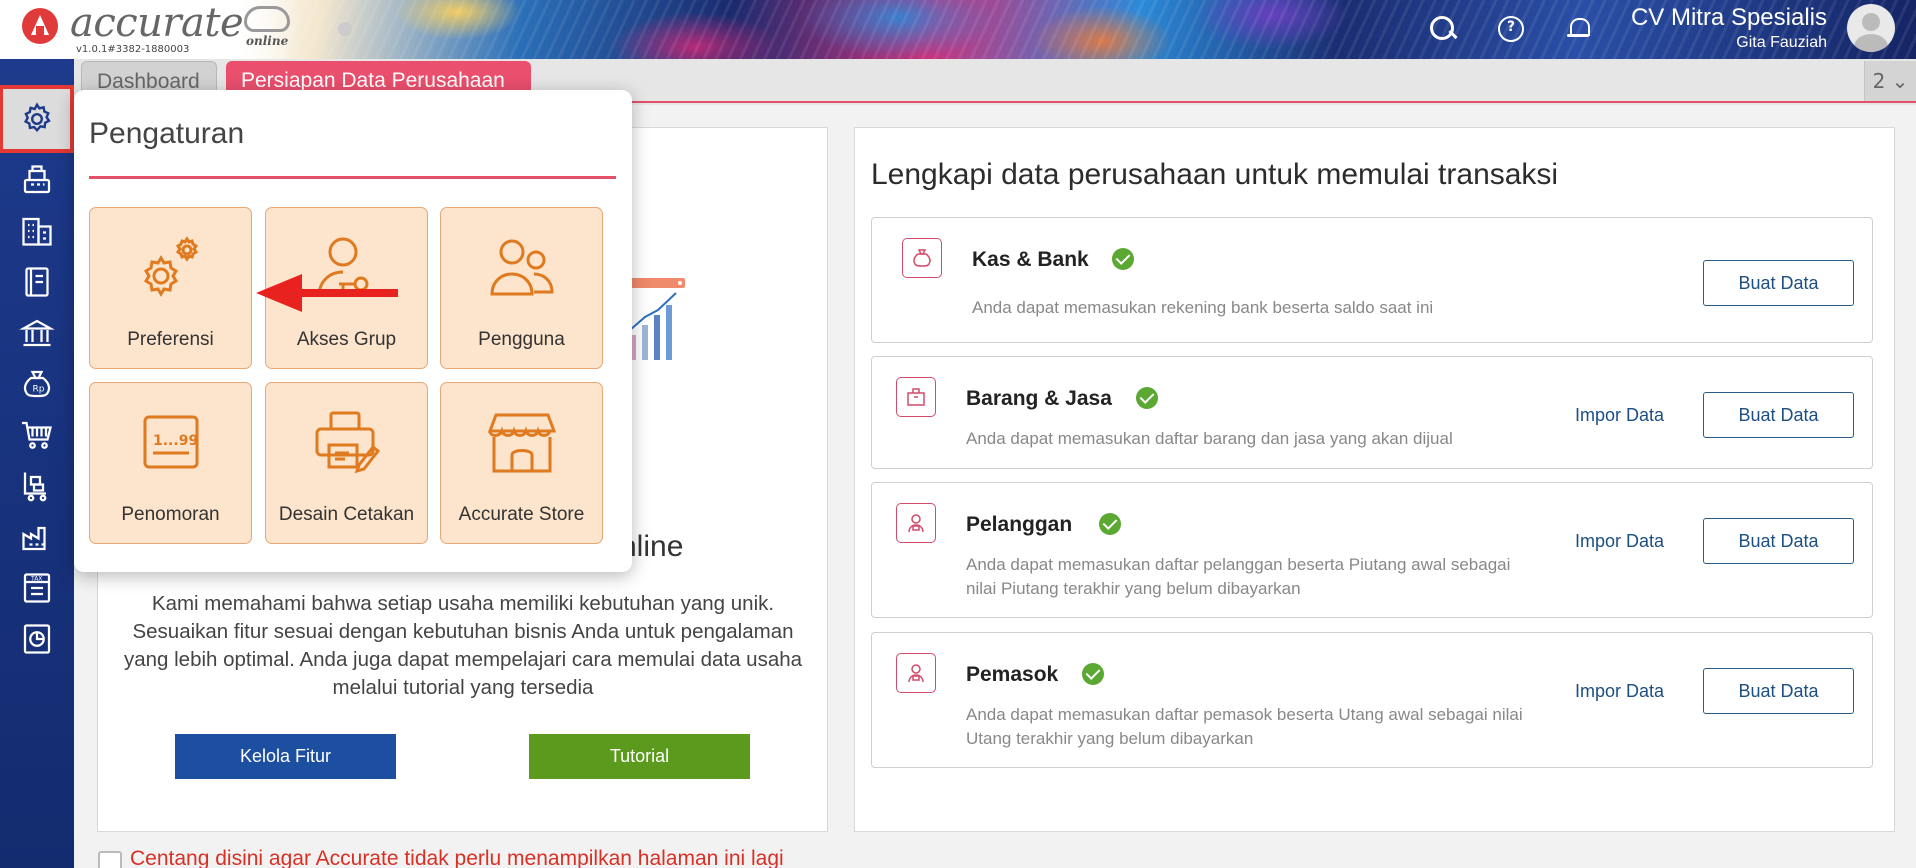 This screenshot has width=1916, height=868. Describe the element at coordinates (38, 390) in the screenshot. I see `svg-text: Rp` at that location.